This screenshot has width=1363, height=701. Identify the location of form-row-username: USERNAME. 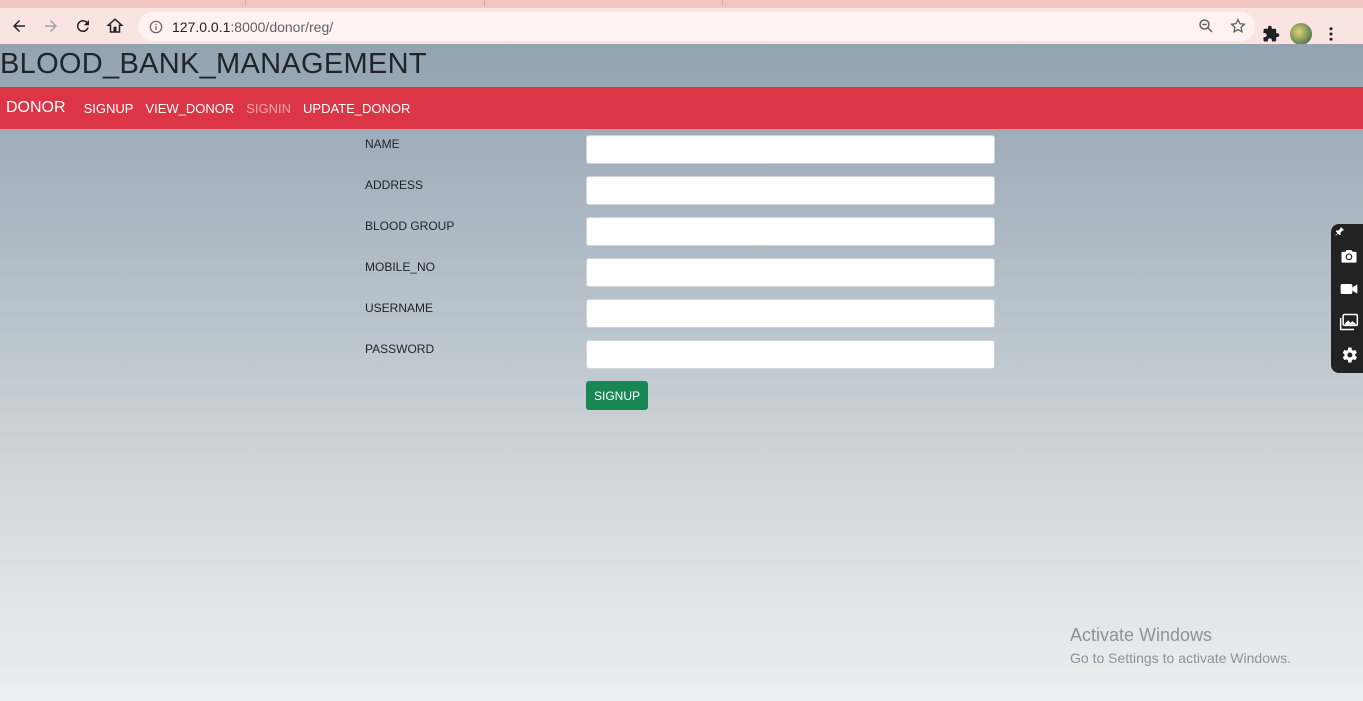
(680, 314).